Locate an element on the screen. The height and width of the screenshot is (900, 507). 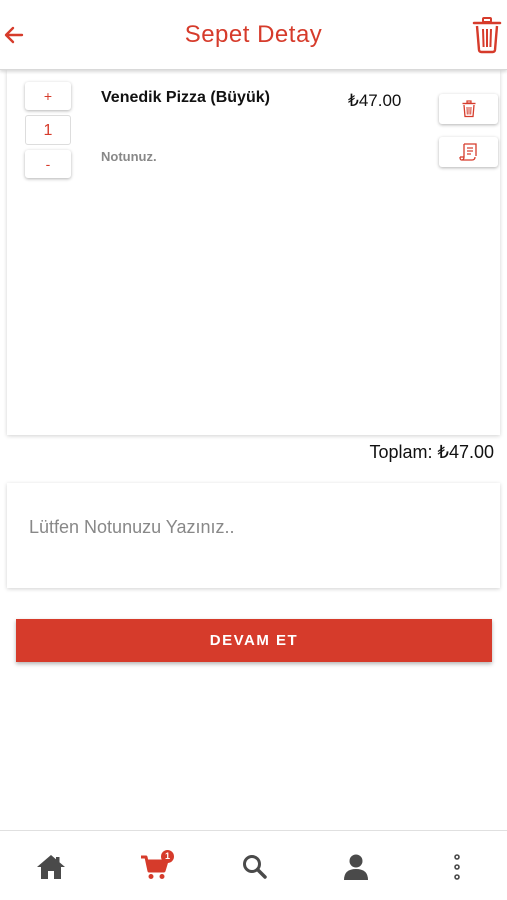
profile-icon is located at coordinates (356, 867).